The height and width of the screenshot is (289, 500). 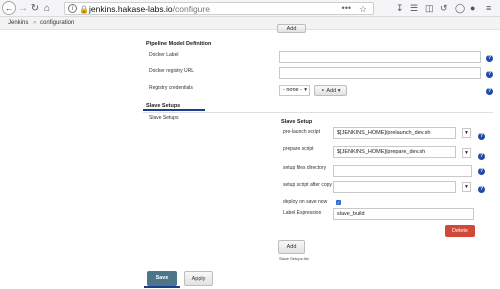 I want to click on reload-icon: ↻, so click(x=35, y=8).